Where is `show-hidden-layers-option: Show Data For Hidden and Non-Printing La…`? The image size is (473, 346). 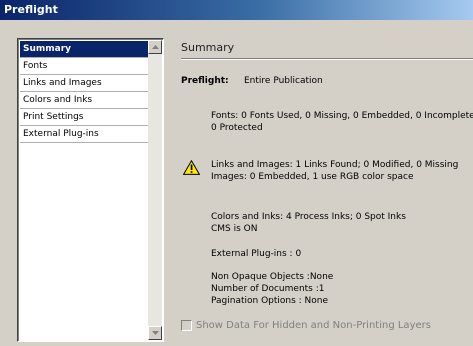
show-hidden-layers-option: Show Data For Hidden and Non-Printing La… is located at coordinates (306, 326).